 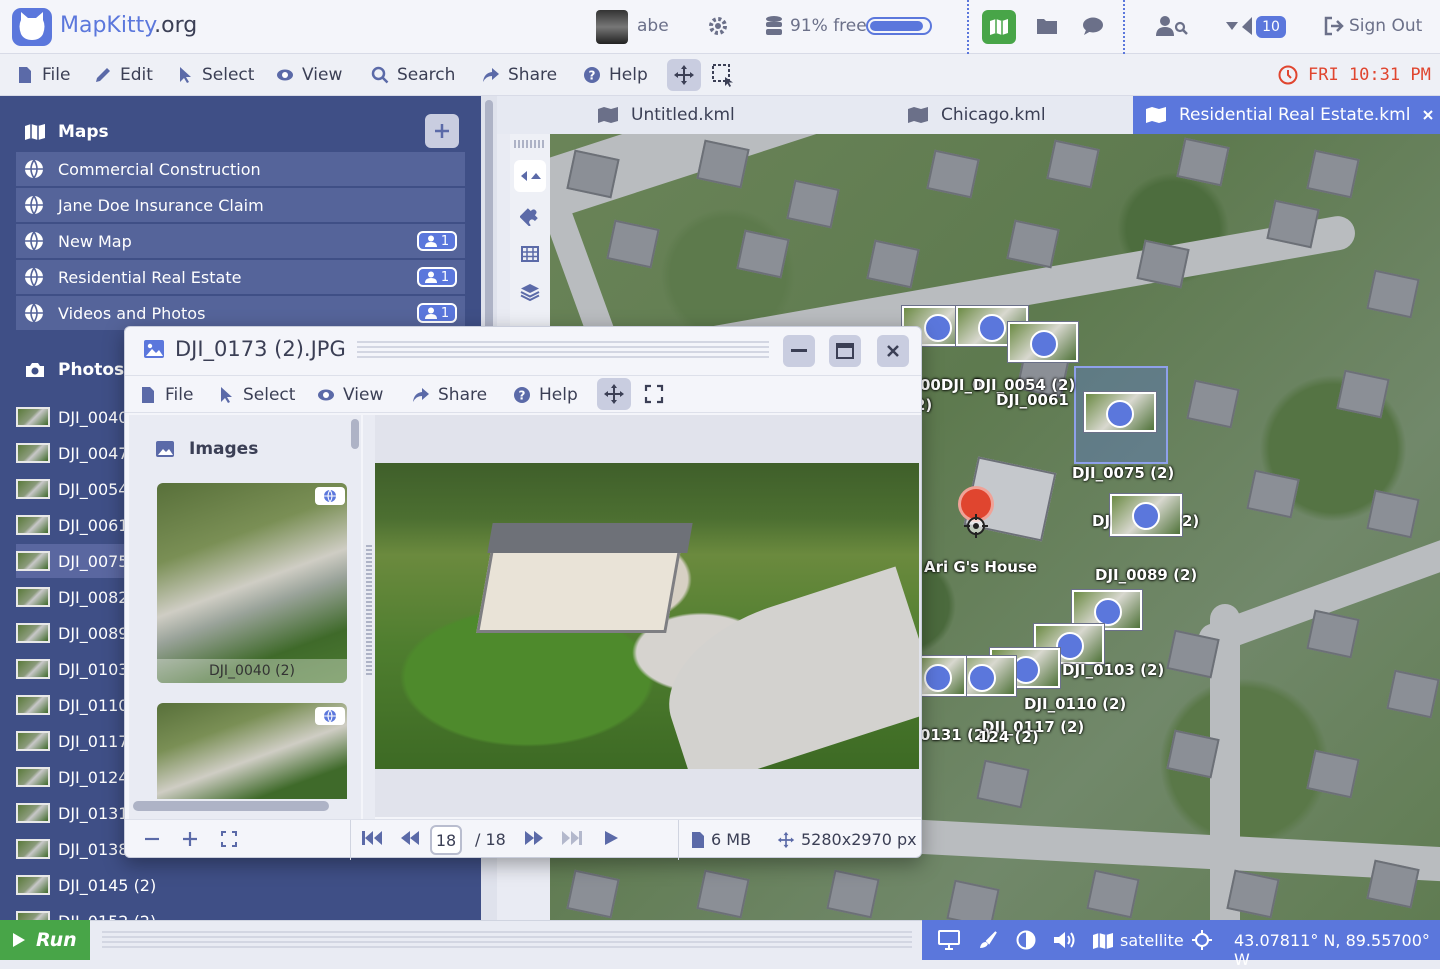 I want to click on image-thumbnail: DJI_0040 (2), so click(x=252, y=583).